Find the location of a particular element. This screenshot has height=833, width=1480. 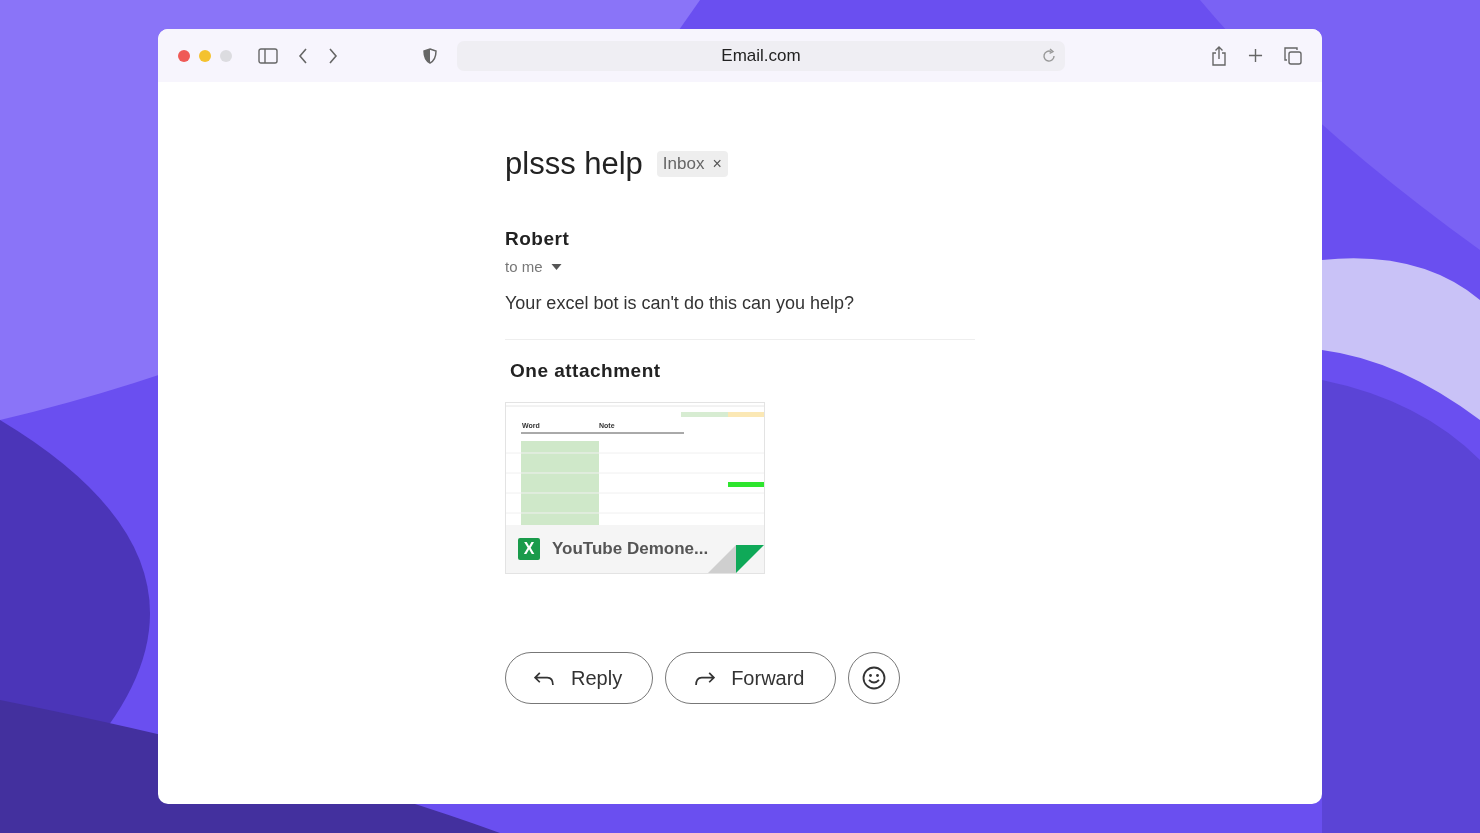

emoji-button is located at coordinates (873, 678).